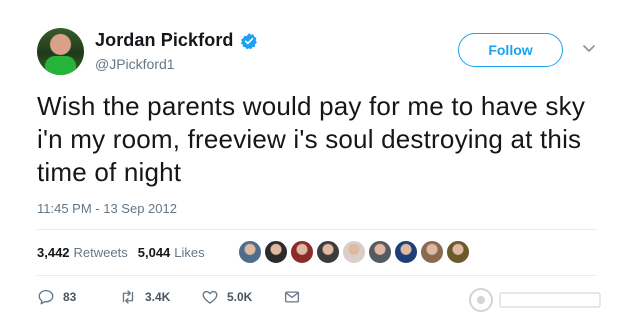  What do you see at coordinates (135, 64) in the screenshot?
I see `user-handle: @JPickford1` at bounding box center [135, 64].